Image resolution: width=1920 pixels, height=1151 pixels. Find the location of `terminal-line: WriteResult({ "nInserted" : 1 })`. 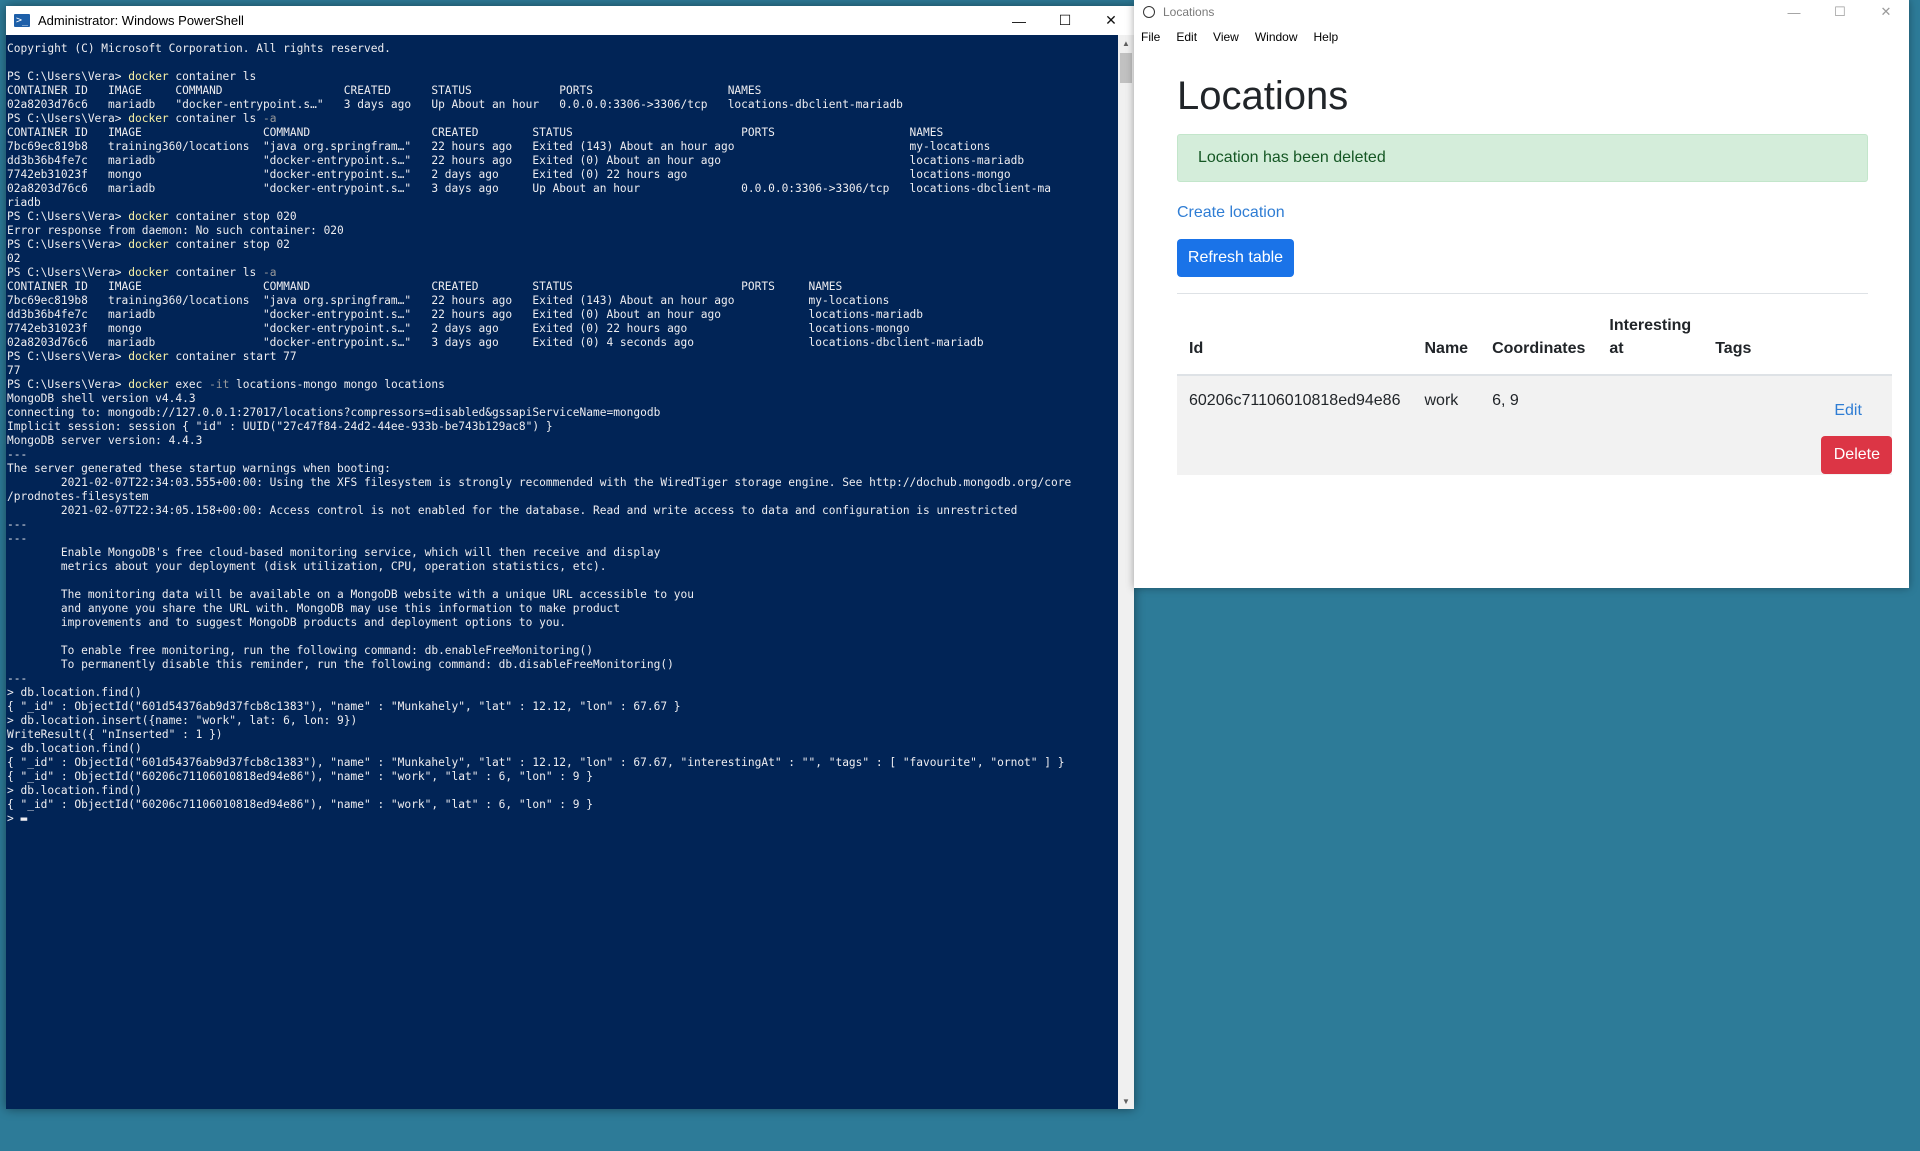

terminal-line: WriteResult({ "nInserted" : 1 }) is located at coordinates (115, 734).